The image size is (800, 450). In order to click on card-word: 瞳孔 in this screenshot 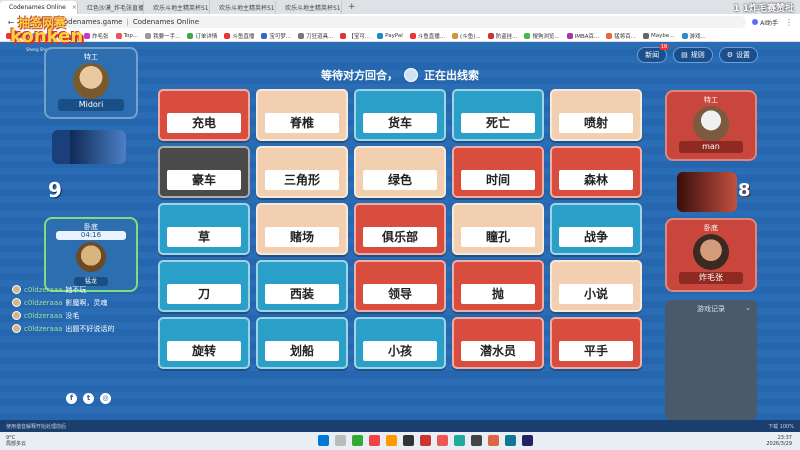, I will do `click(498, 237)`.